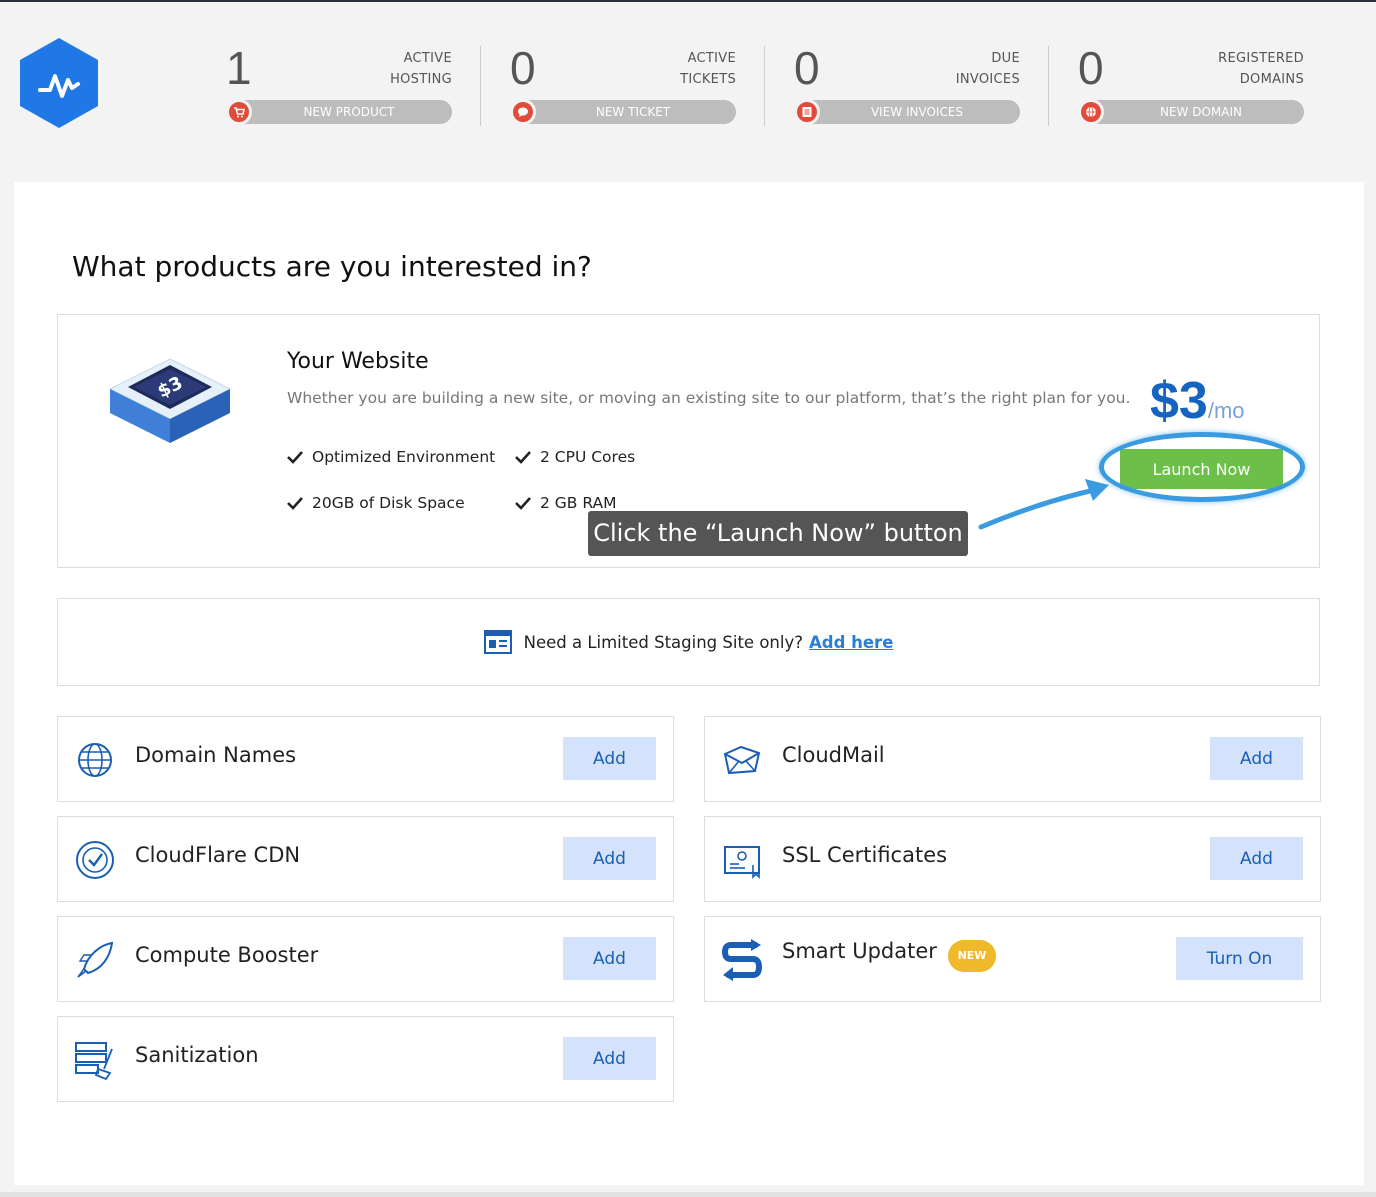 The height and width of the screenshot is (1197, 1376). Describe the element at coordinates (1191, 83) in the screenshot. I see `stat-registered-domains: 0 REGISTERED DOMAINS NEW DOMAIN` at that location.